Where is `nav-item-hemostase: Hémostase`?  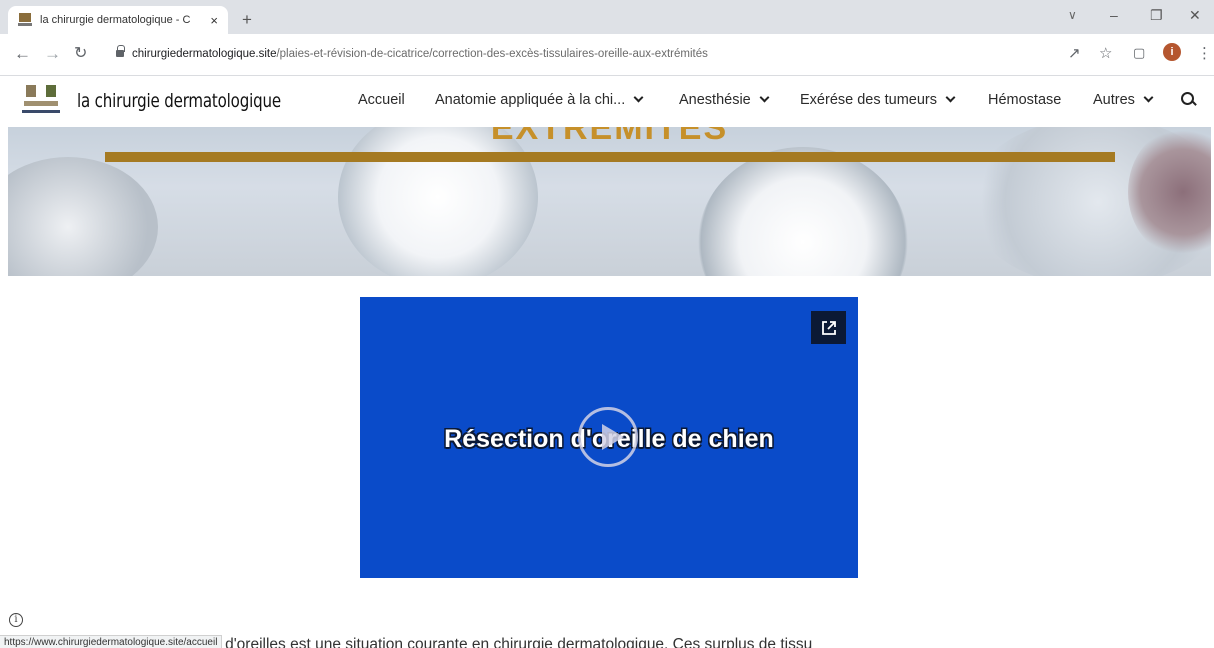 nav-item-hemostase: Hémostase is located at coordinates (1024, 100).